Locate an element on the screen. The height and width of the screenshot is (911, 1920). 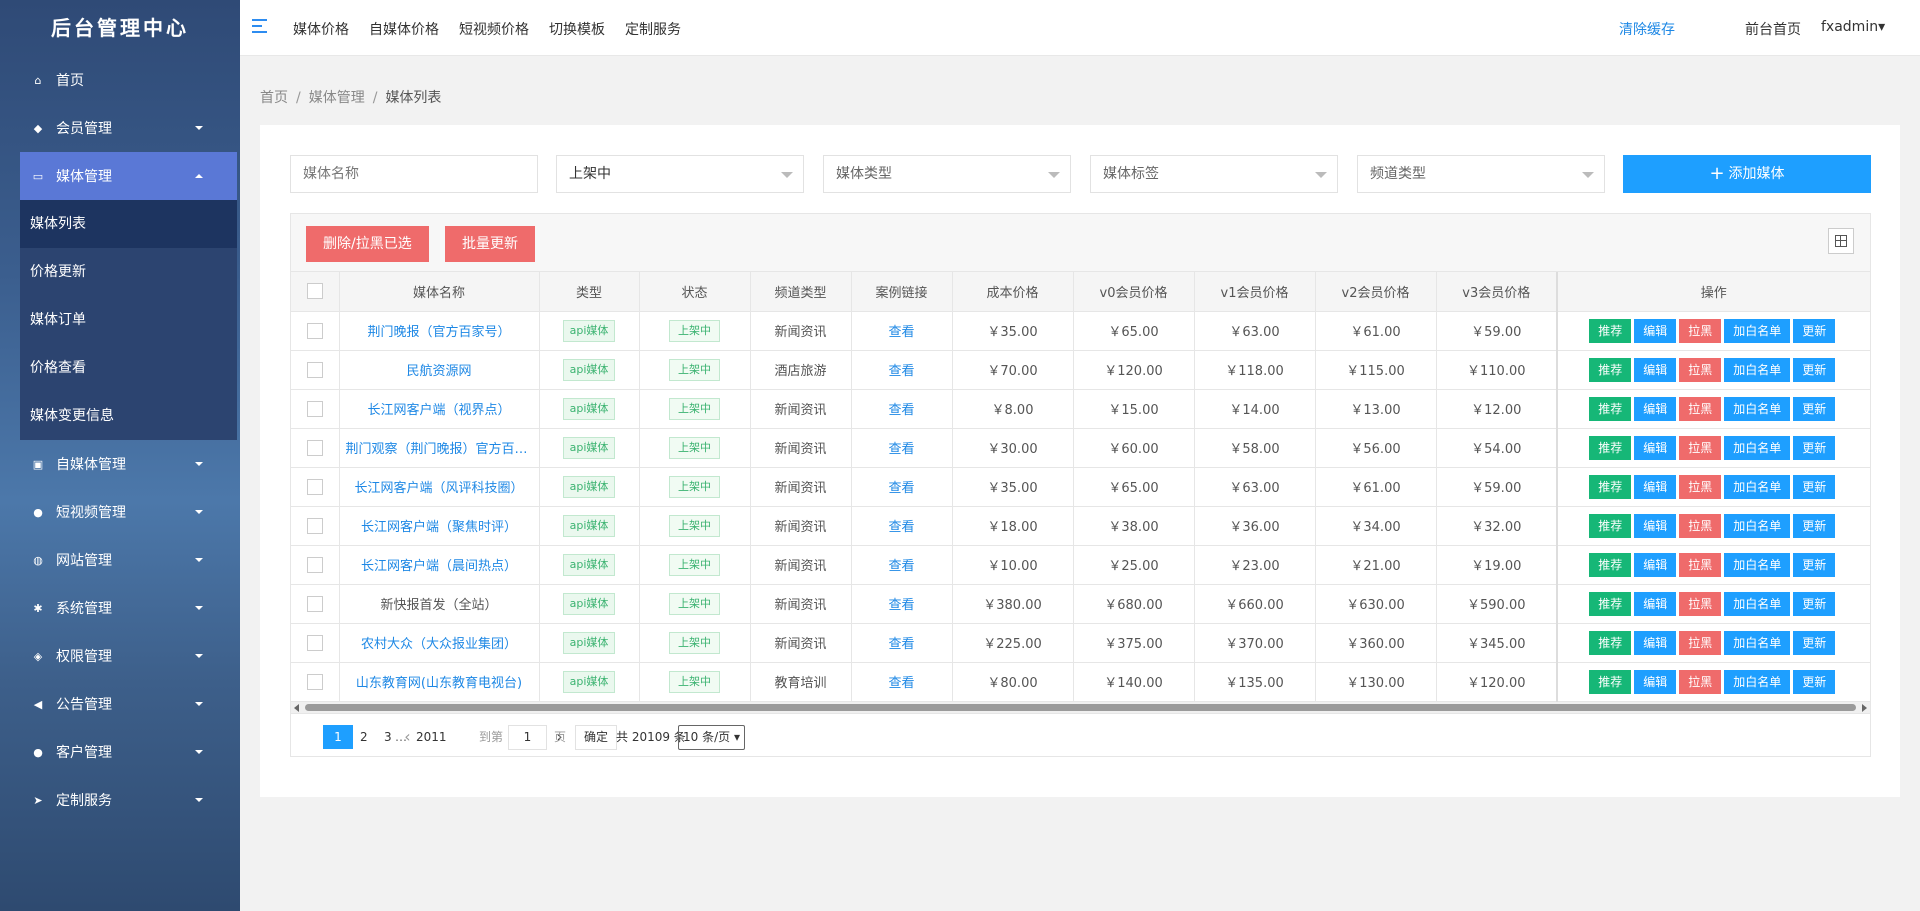
header-case-link: 案例链接 is located at coordinates (902, 292).